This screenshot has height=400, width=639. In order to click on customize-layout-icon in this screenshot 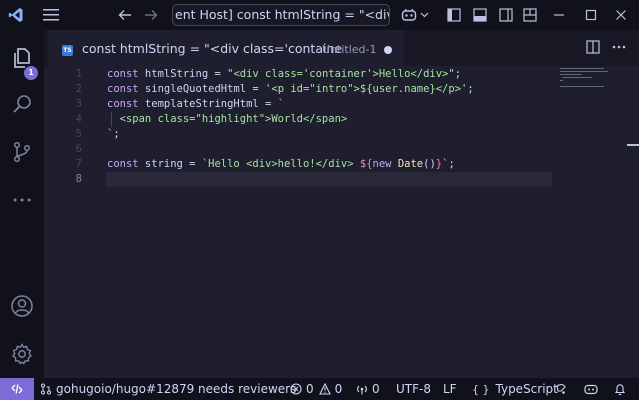, I will do `click(530, 15)`.